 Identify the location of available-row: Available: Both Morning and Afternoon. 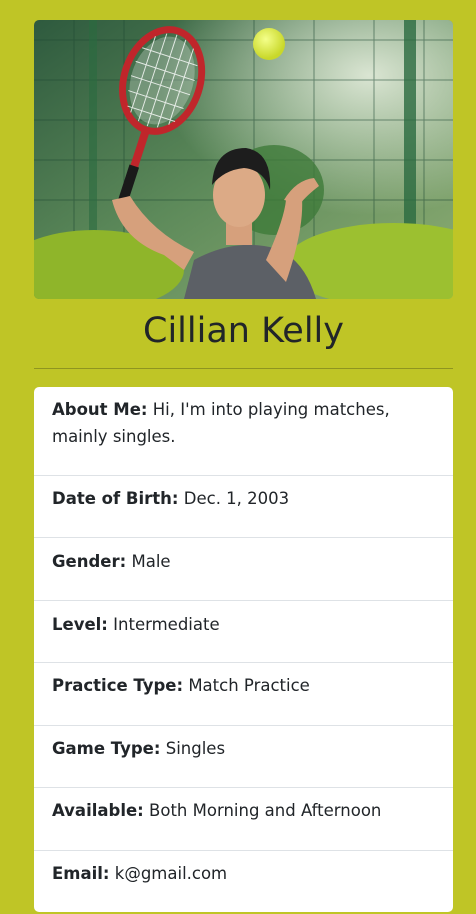
(243, 818).